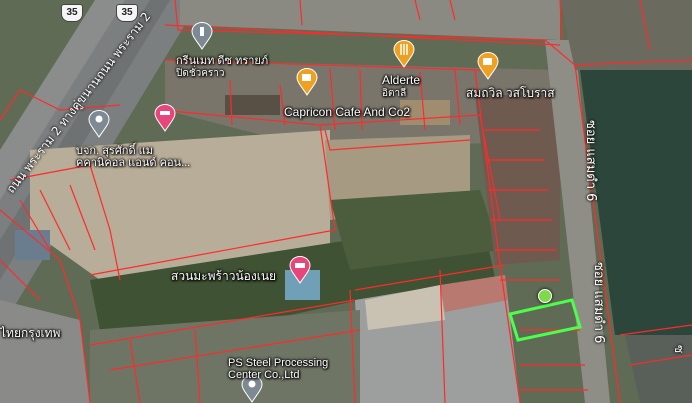 The width and height of the screenshot is (692, 403). Describe the element at coordinates (222, 67) in the screenshot. I see `place-label-greenmate: กรีนเมท ดีซ ทรายภ์ ปิดชั่วคราว` at that location.